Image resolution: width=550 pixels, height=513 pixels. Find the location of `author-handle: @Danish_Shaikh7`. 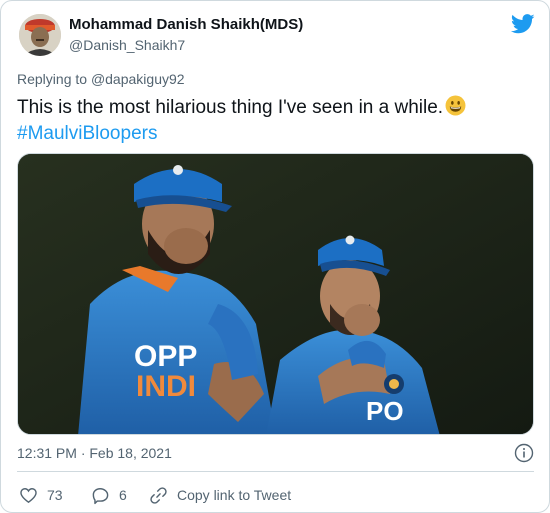

author-handle: @Danish_Shaikh7 is located at coordinates (127, 45).